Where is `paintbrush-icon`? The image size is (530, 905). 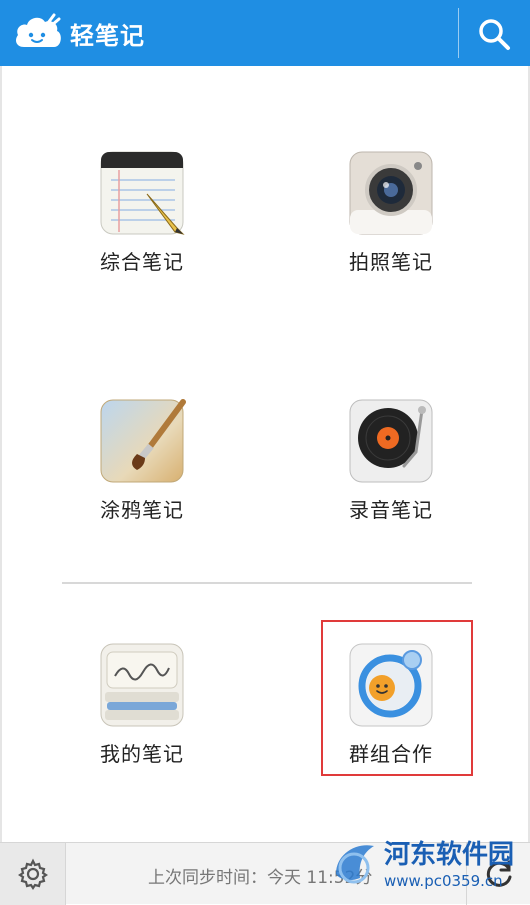
paintbrush-icon is located at coordinates (143, 441).